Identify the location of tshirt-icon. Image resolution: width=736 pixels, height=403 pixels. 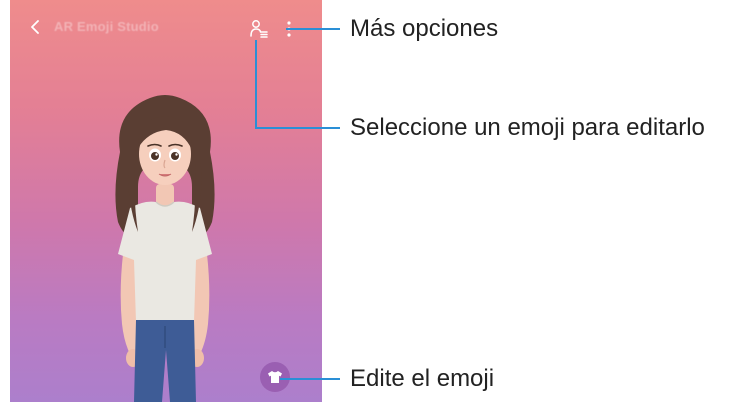
(275, 377).